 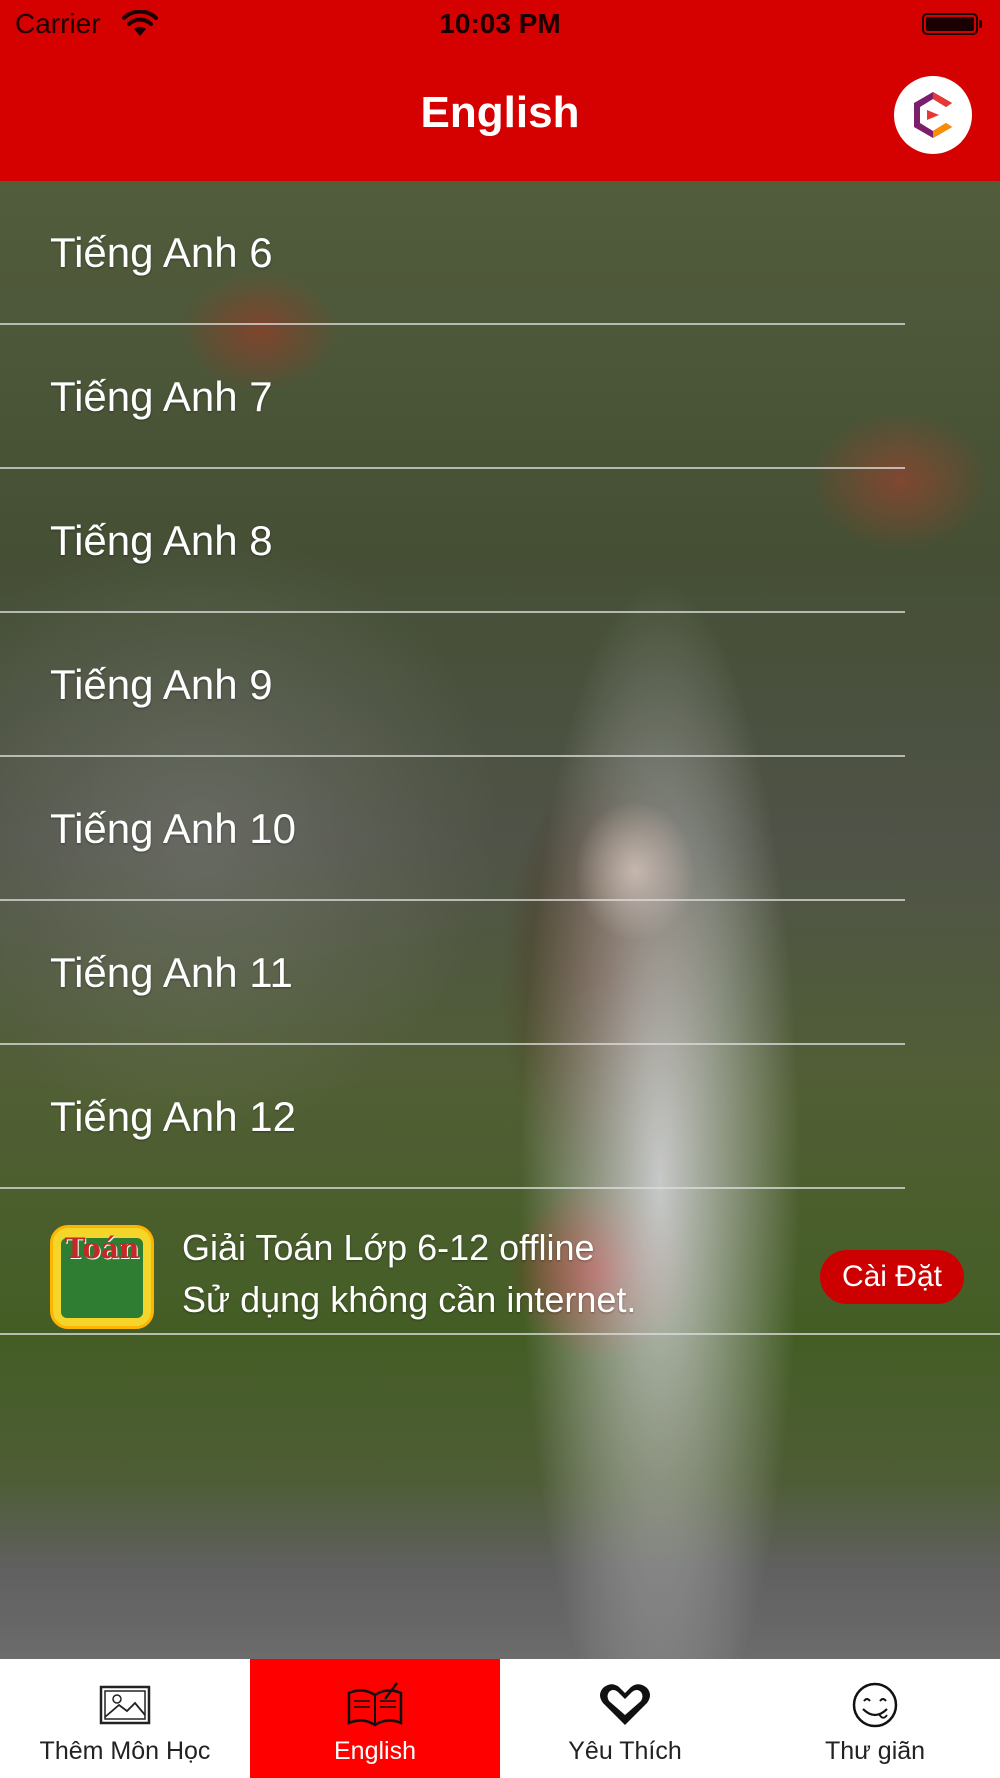 I want to click on tab-label: English, so click(x=375, y=1751).